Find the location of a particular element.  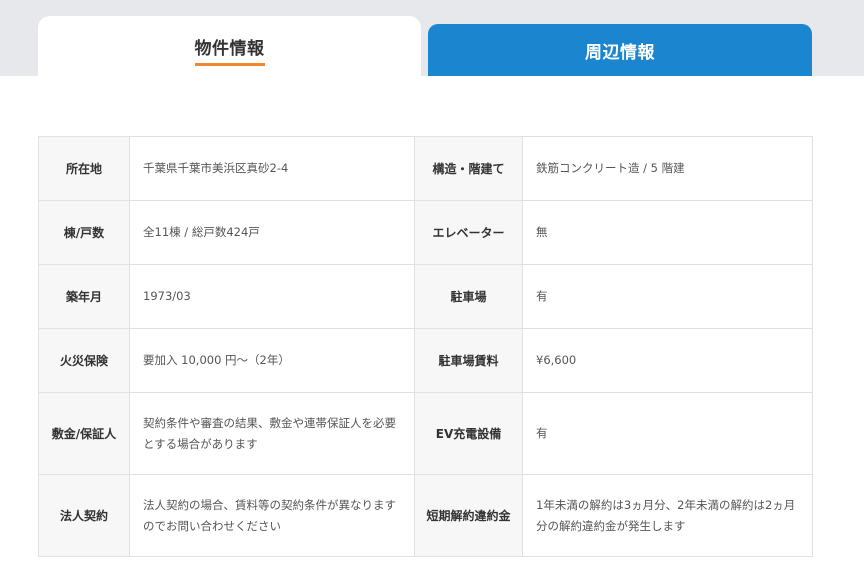

table-row: 棟/戸数 全11棟 / 総戸数424戸 エレベーター 無 is located at coordinates (425, 232).